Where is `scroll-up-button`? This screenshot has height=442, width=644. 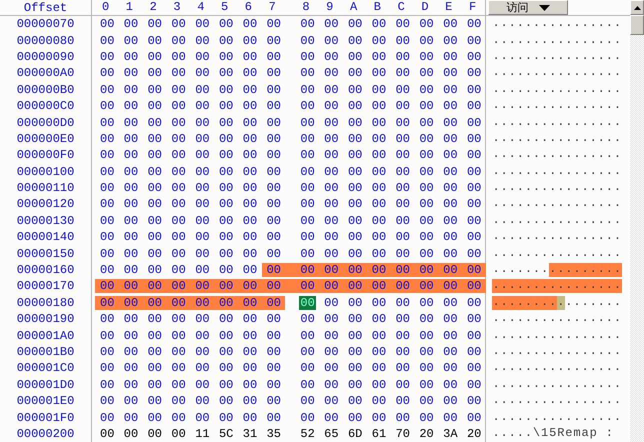 scroll-up-button is located at coordinates (637, 7).